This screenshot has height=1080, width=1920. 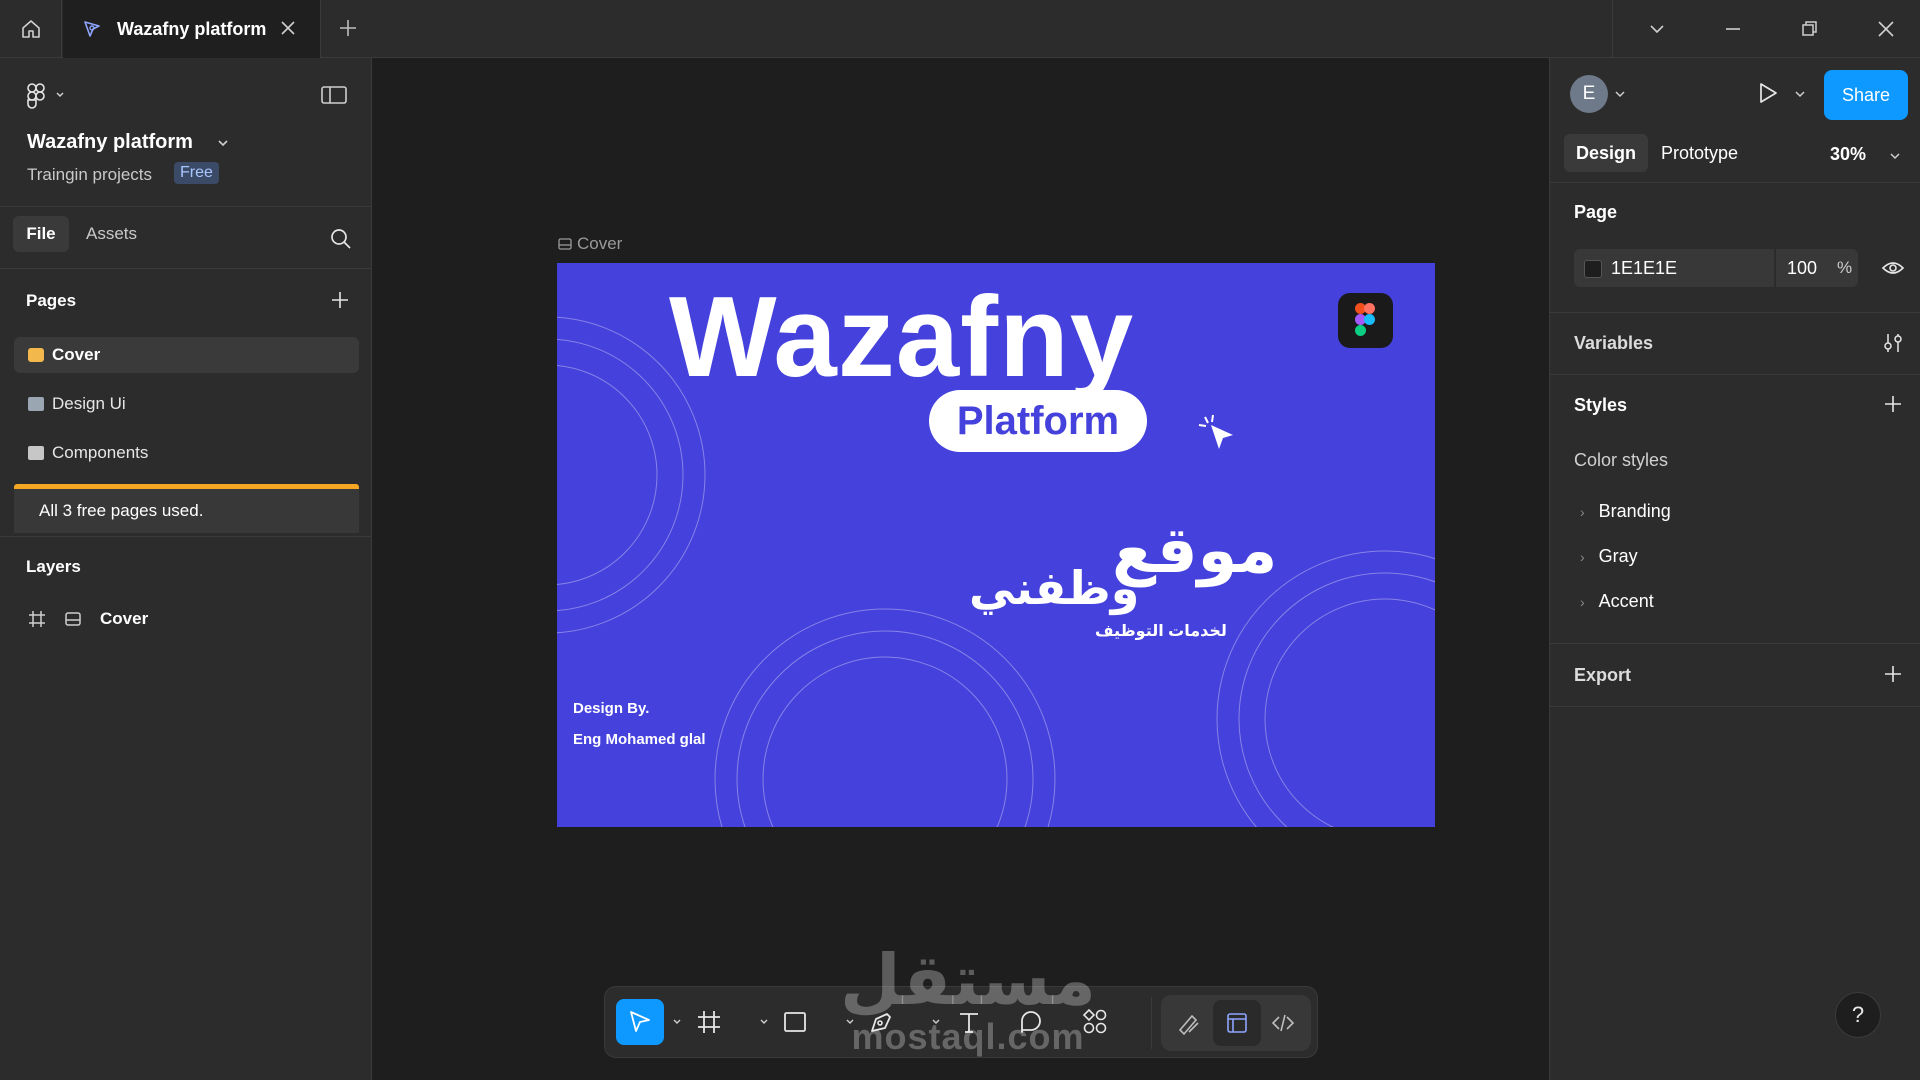 I want to click on search-icon, so click(x=341, y=239).